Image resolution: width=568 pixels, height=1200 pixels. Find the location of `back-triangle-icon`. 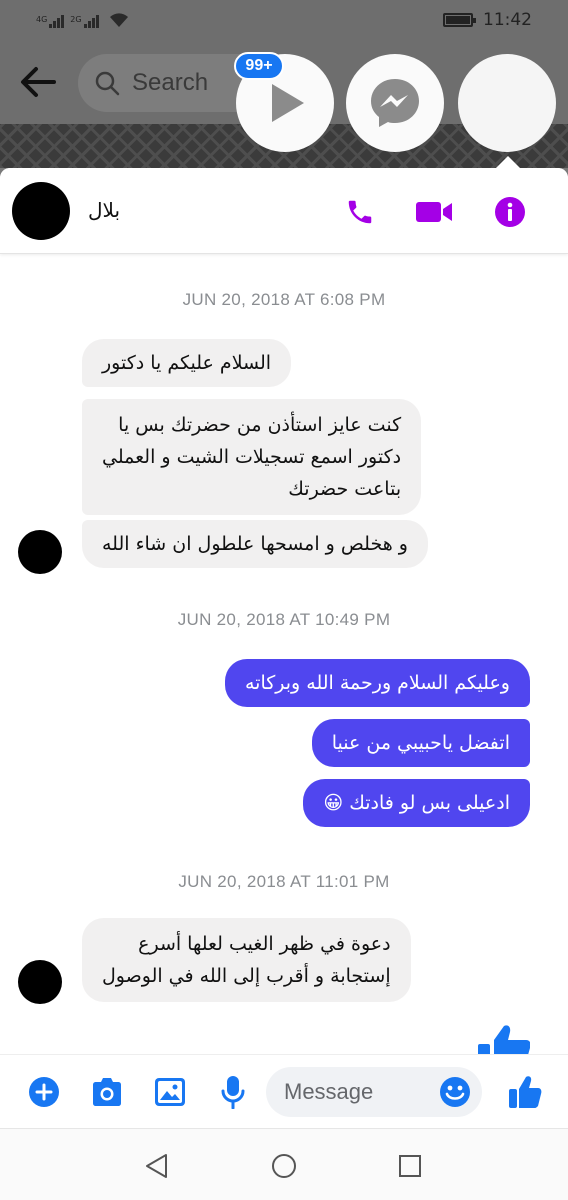

back-triangle-icon is located at coordinates (157, 1166).